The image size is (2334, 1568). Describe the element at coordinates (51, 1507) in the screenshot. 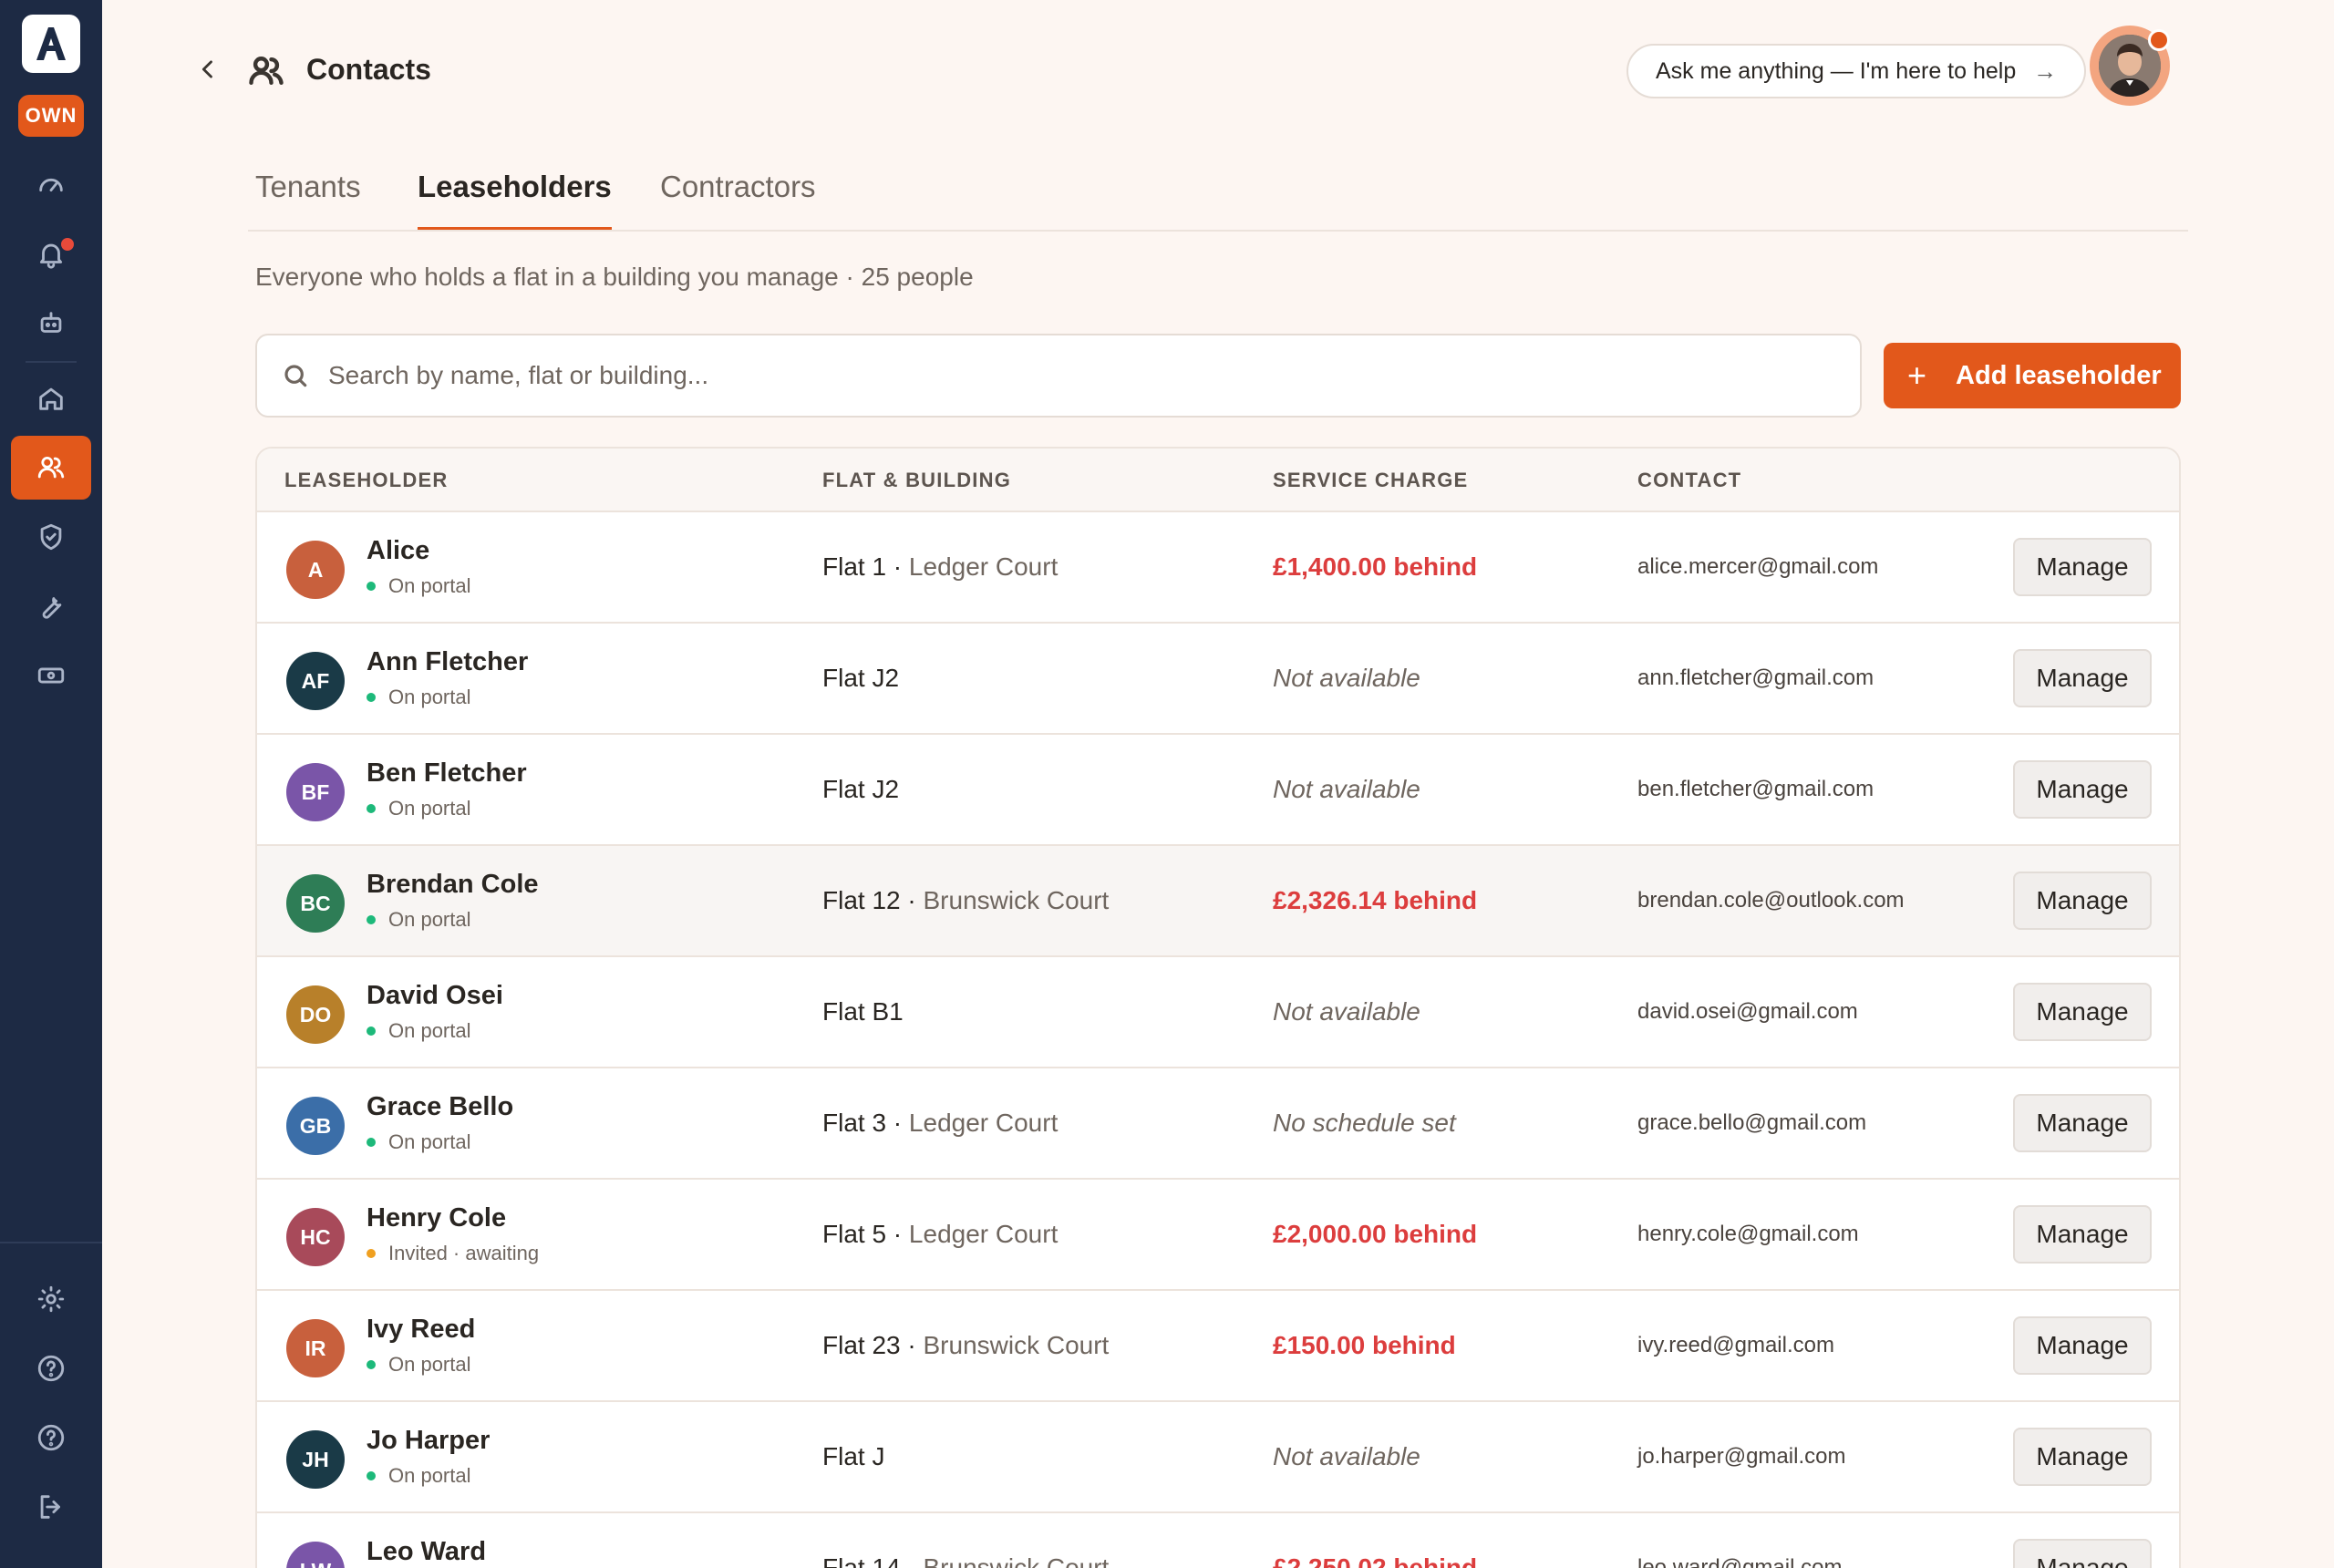

I see `nav-logout` at that location.